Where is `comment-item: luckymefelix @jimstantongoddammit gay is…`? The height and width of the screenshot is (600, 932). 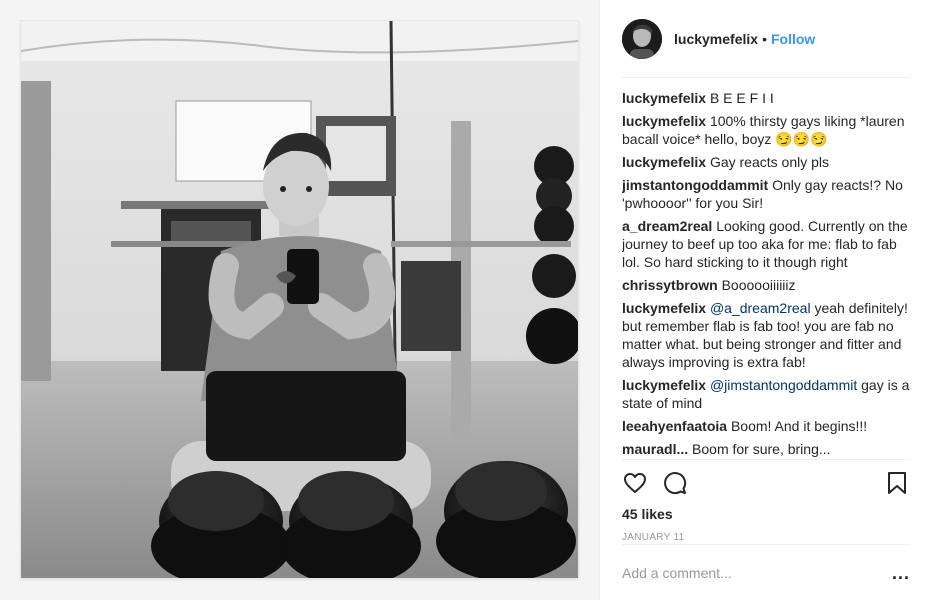 comment-item: luckymefelix @jimstantongoddammit gay is… is located at coordinates (766, 394).